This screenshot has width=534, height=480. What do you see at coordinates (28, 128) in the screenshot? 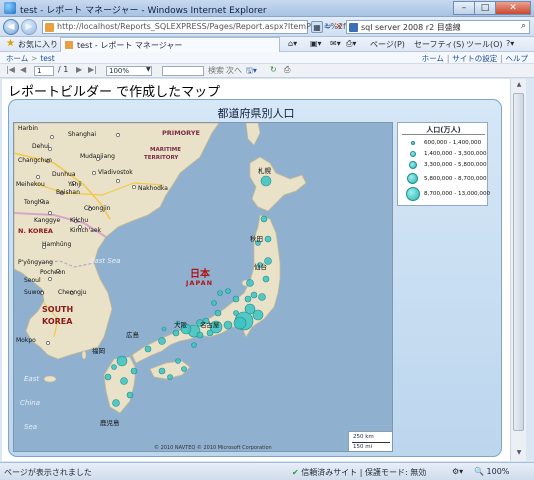
I see `label-harbin: Harbin` at bounding box center [28, 128].